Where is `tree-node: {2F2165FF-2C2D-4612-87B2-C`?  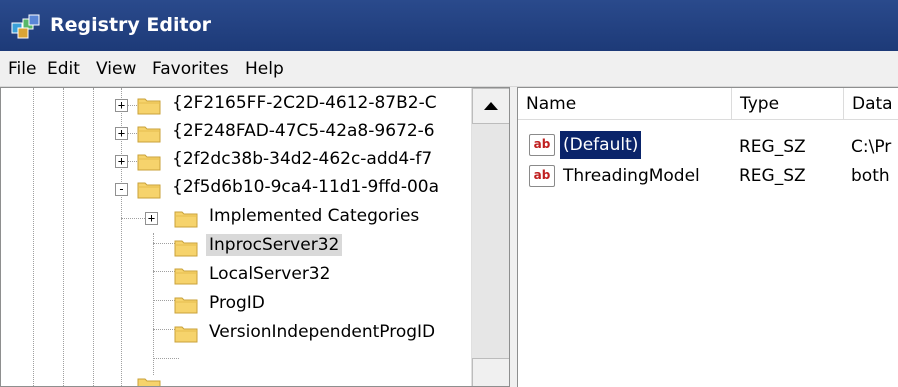
tree-node: {2F2165FF-2C2D-4612-87B2-C is located at coordinates (304, 103).